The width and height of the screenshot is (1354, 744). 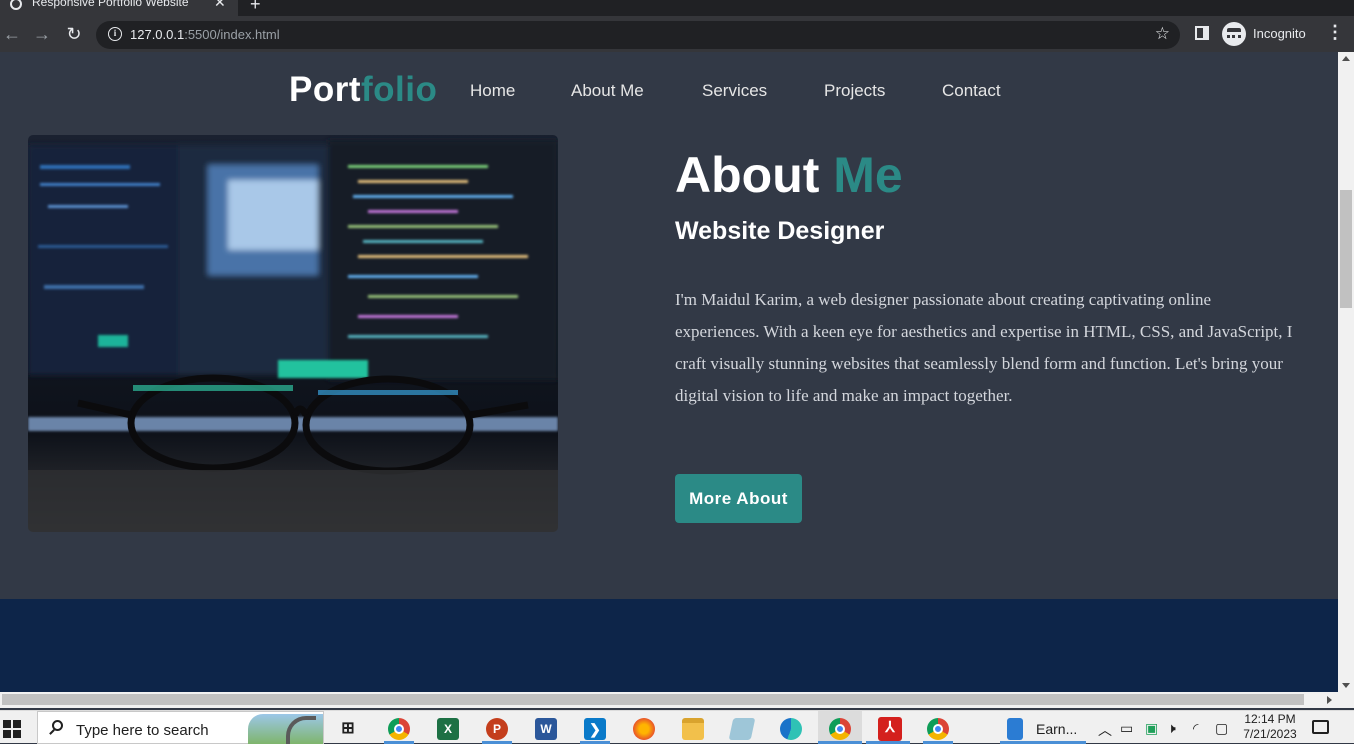 What do you see at coordinates (1221, 728) in the screenshot?
I see `display-icon: ▢` at bounding box center [1221, 728].